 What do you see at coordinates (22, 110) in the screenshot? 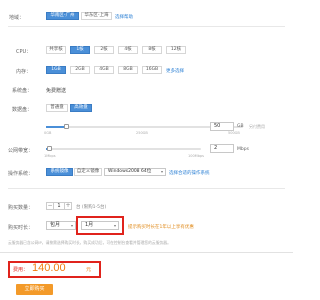
I see `data-disk-label: 数据盘：` at bounding box center [22, 110].